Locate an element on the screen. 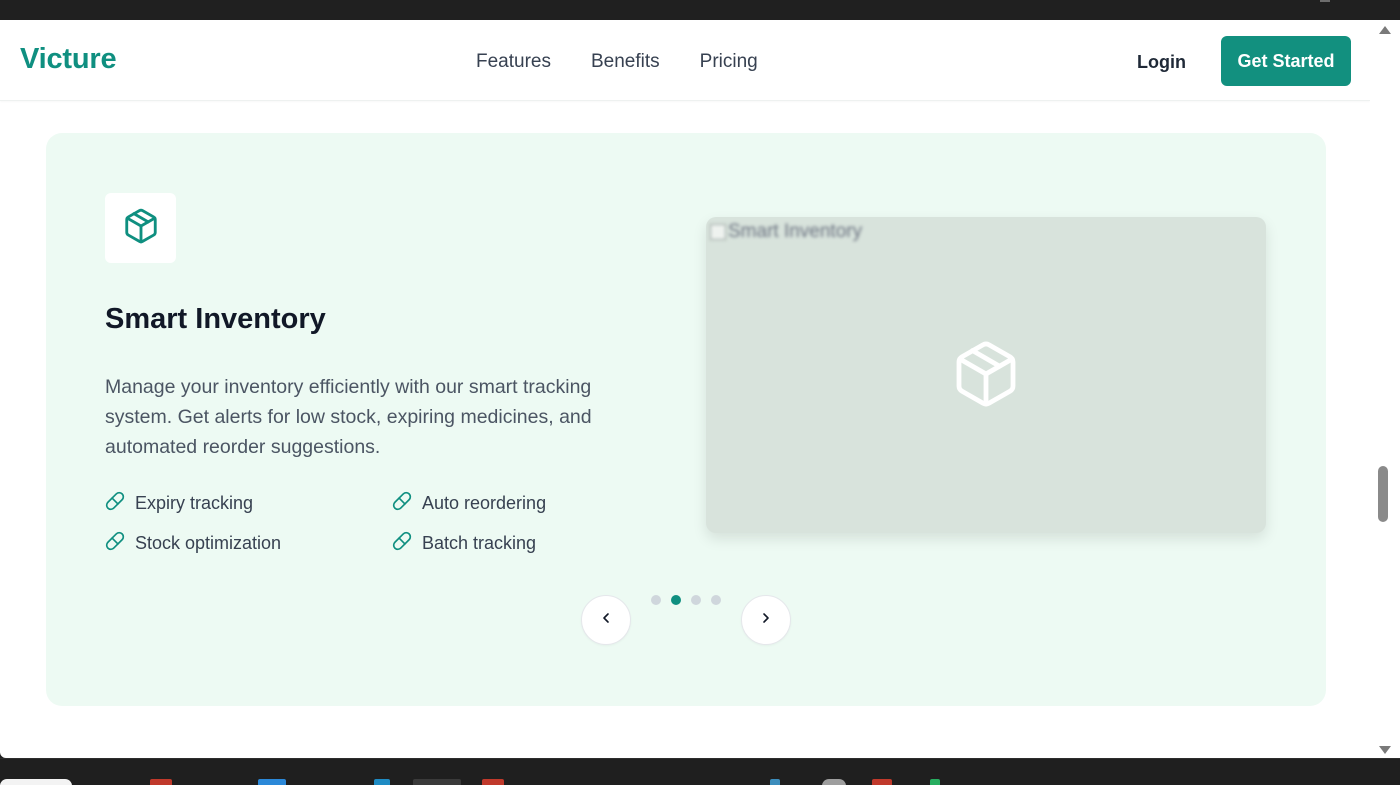  browser-top-strip is located at coordinates (700, 10).